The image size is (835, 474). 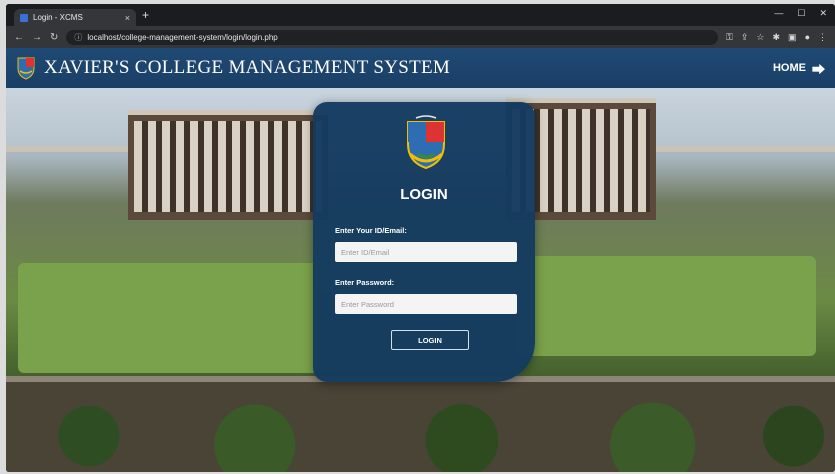 I want to click on id-label: Enter Your ID/Email:, so click(x=371, y=230).